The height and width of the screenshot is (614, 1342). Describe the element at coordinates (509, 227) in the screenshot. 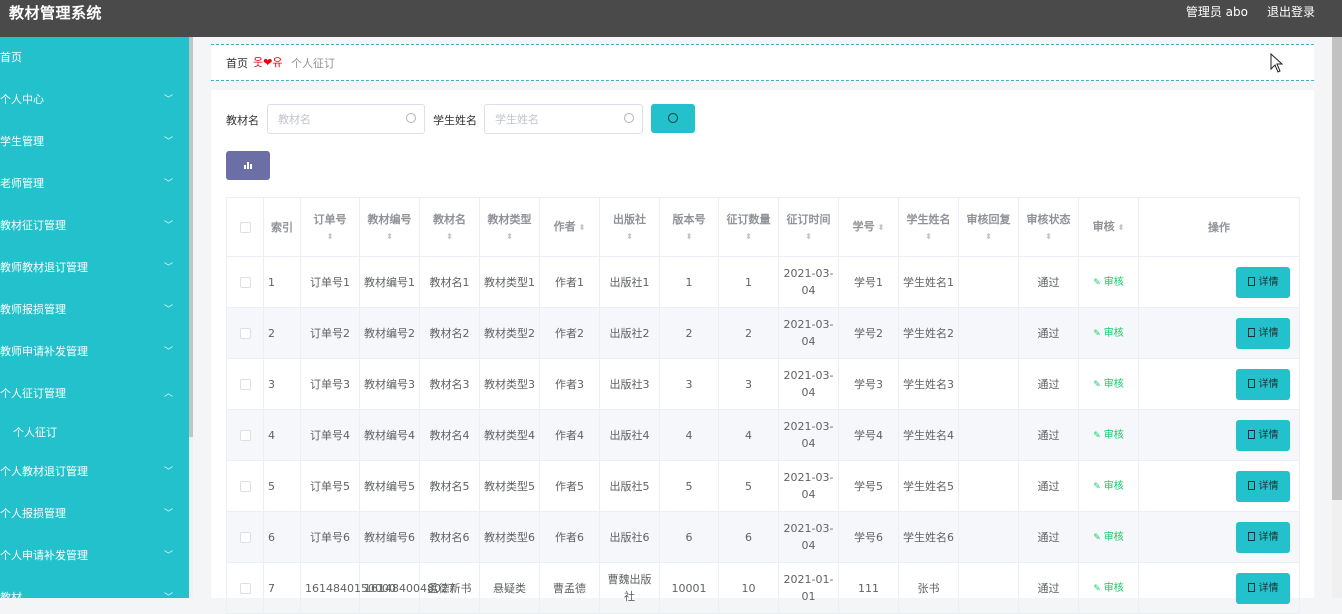

I see `column-header: 教材类型 ⬍` at that location.